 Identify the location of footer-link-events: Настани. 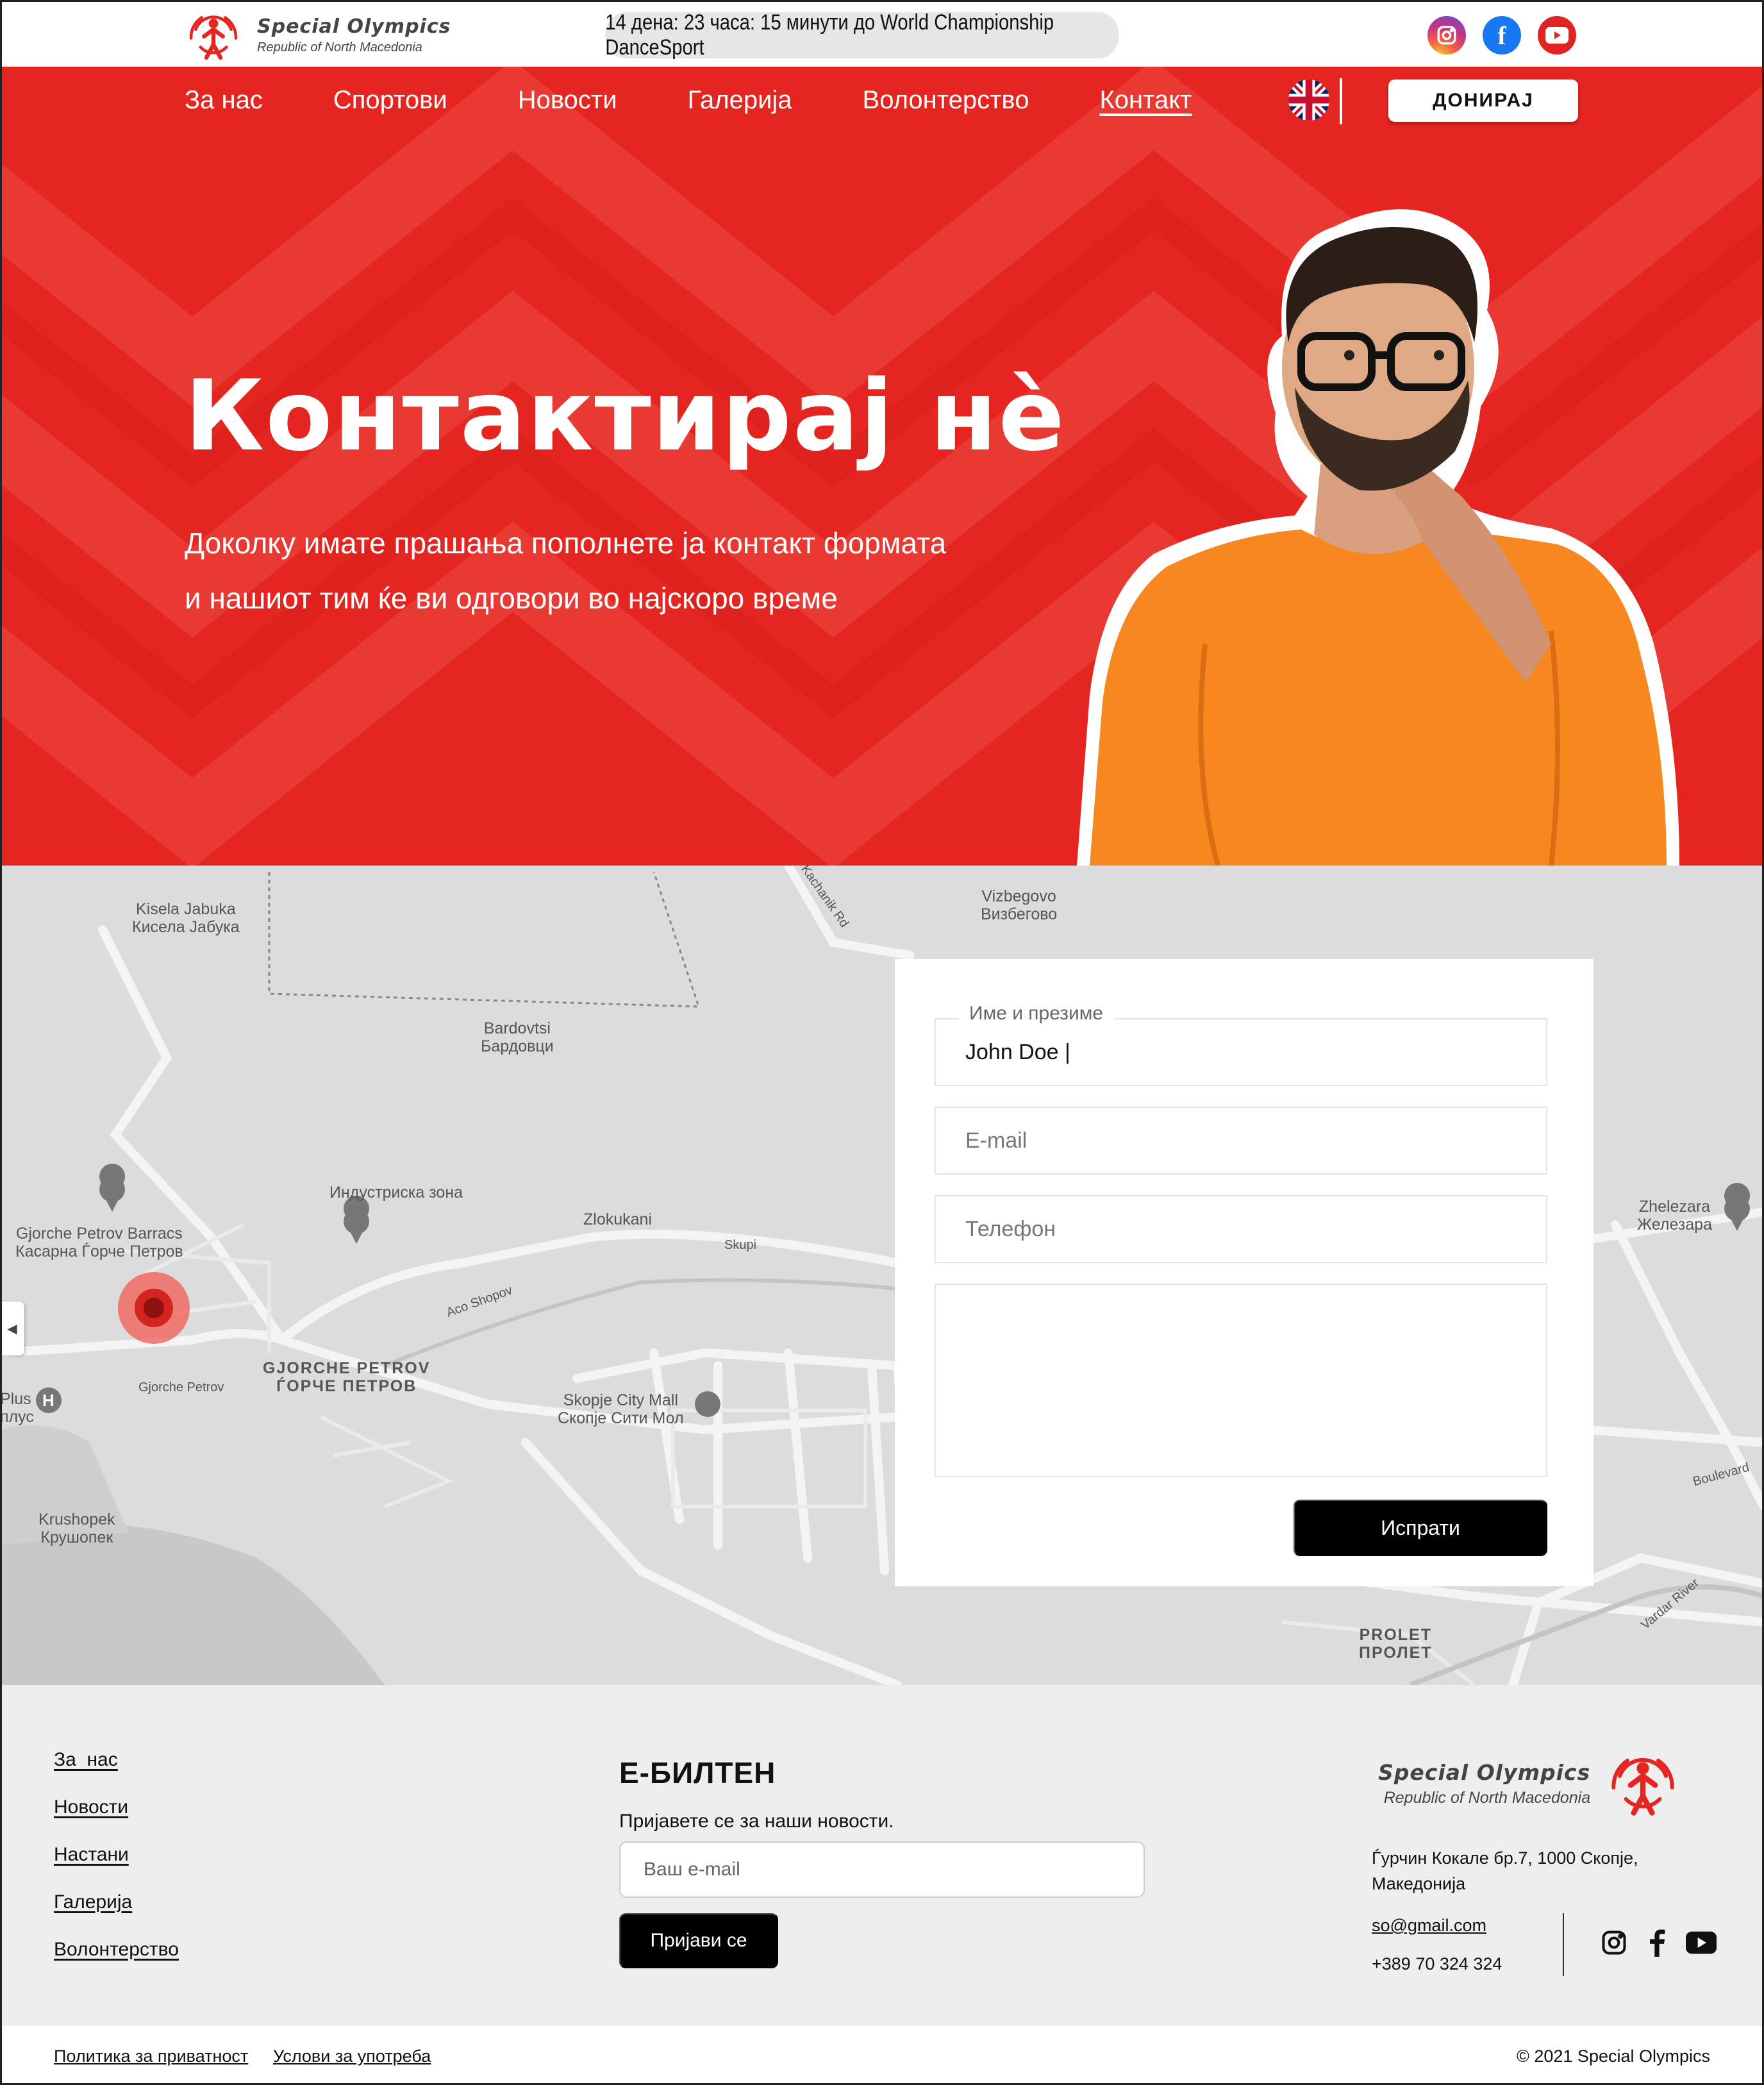
(116, 1855).